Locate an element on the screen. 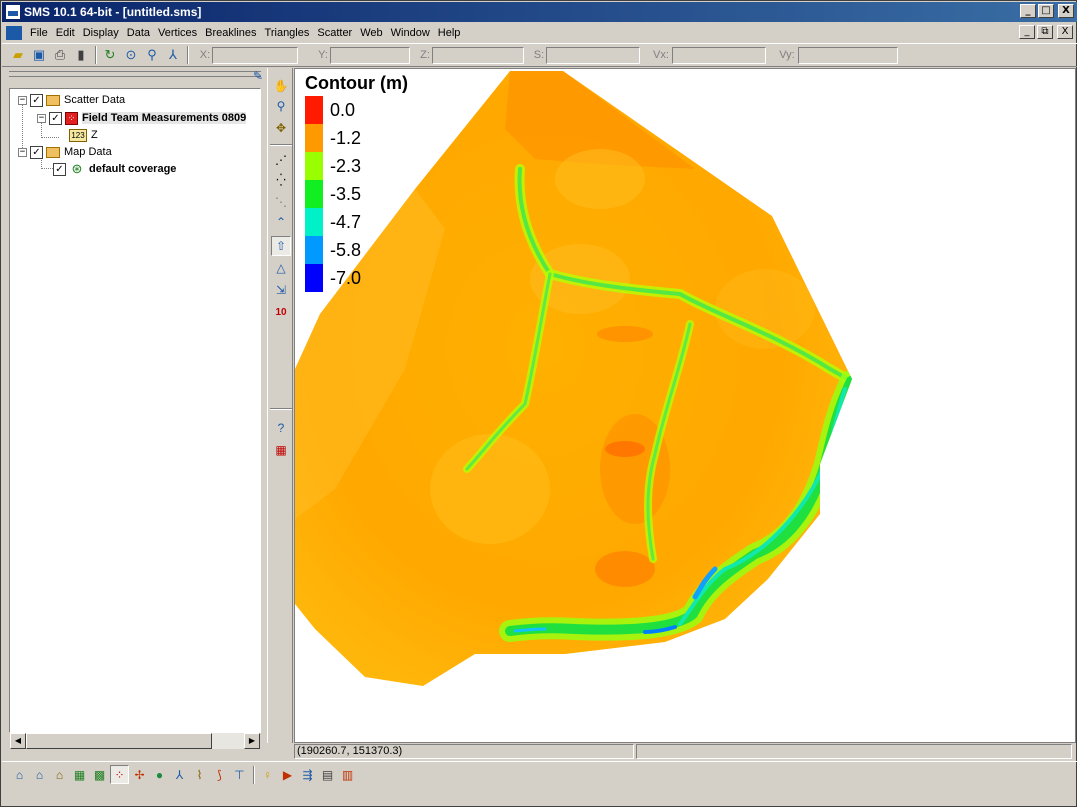 The image size is (1077, 807). explorer-grip is located at coordinates (135, 74).